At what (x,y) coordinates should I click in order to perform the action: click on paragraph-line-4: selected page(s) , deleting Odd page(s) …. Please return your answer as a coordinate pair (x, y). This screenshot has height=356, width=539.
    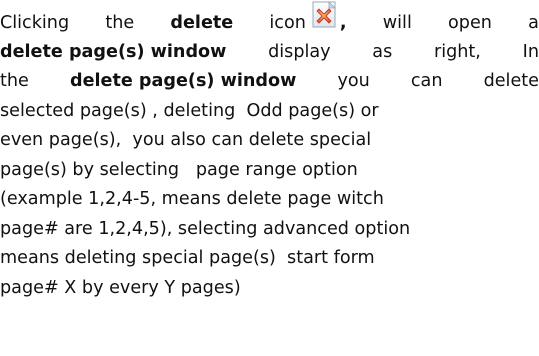
    Looking at the image, I should click on (189, 110).